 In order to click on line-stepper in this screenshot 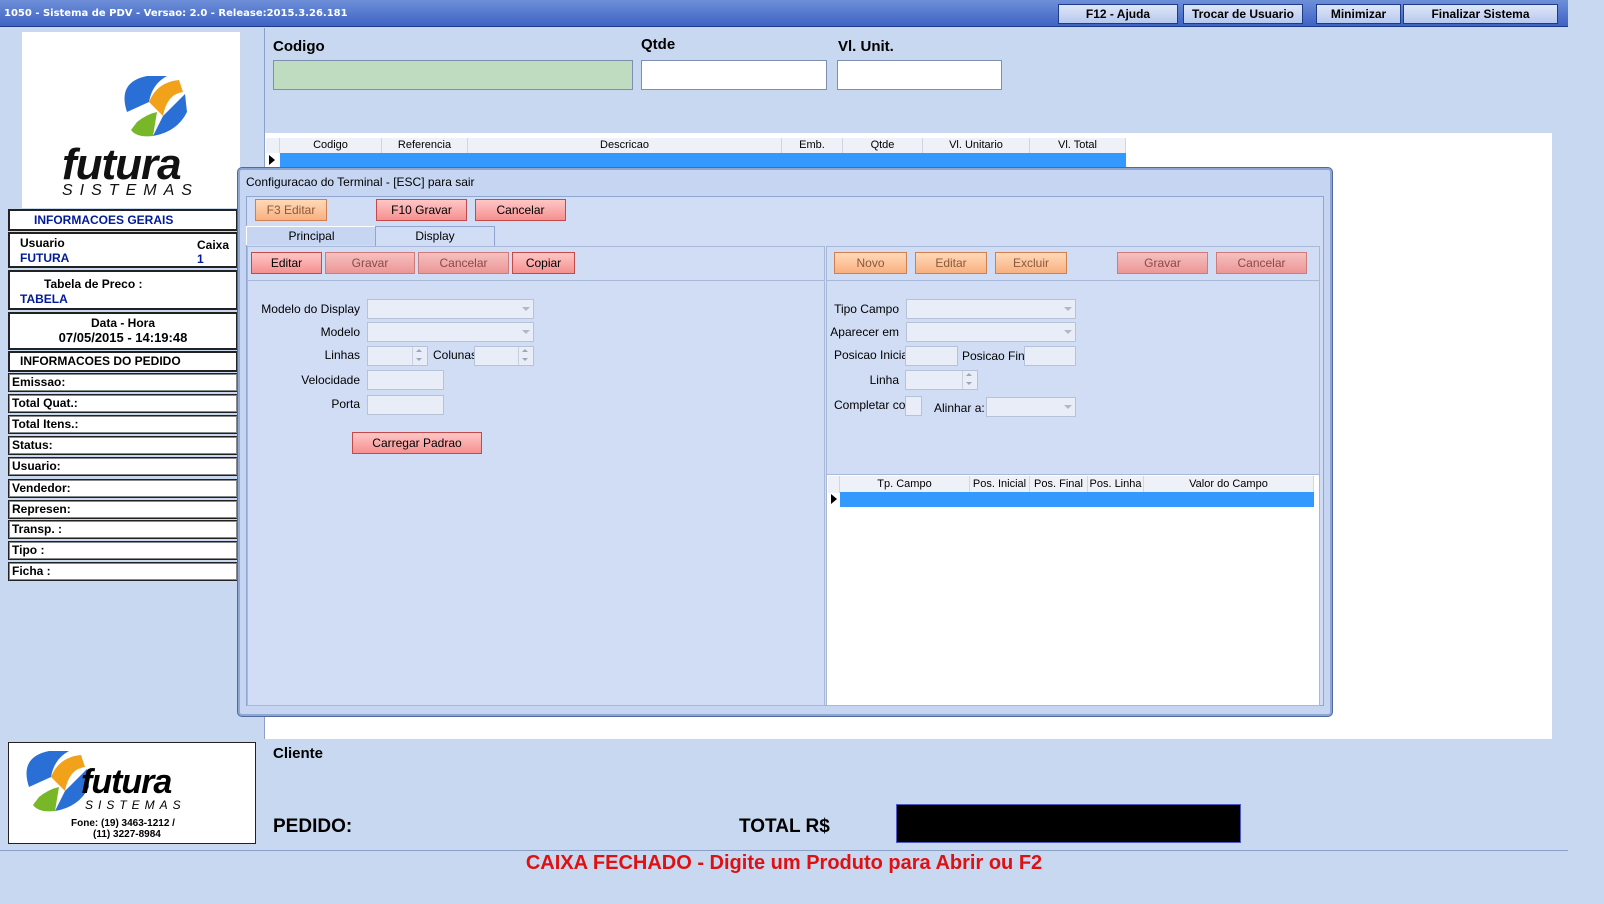, I will do `click(941, 380)`.